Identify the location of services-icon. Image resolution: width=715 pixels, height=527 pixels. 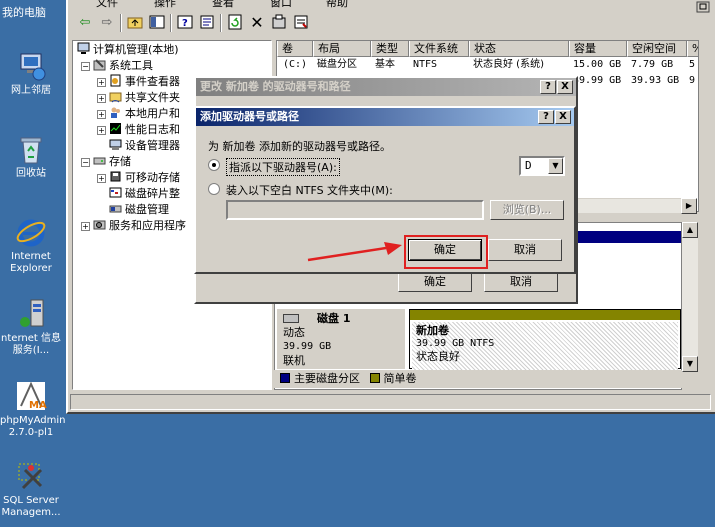
(99, 224).